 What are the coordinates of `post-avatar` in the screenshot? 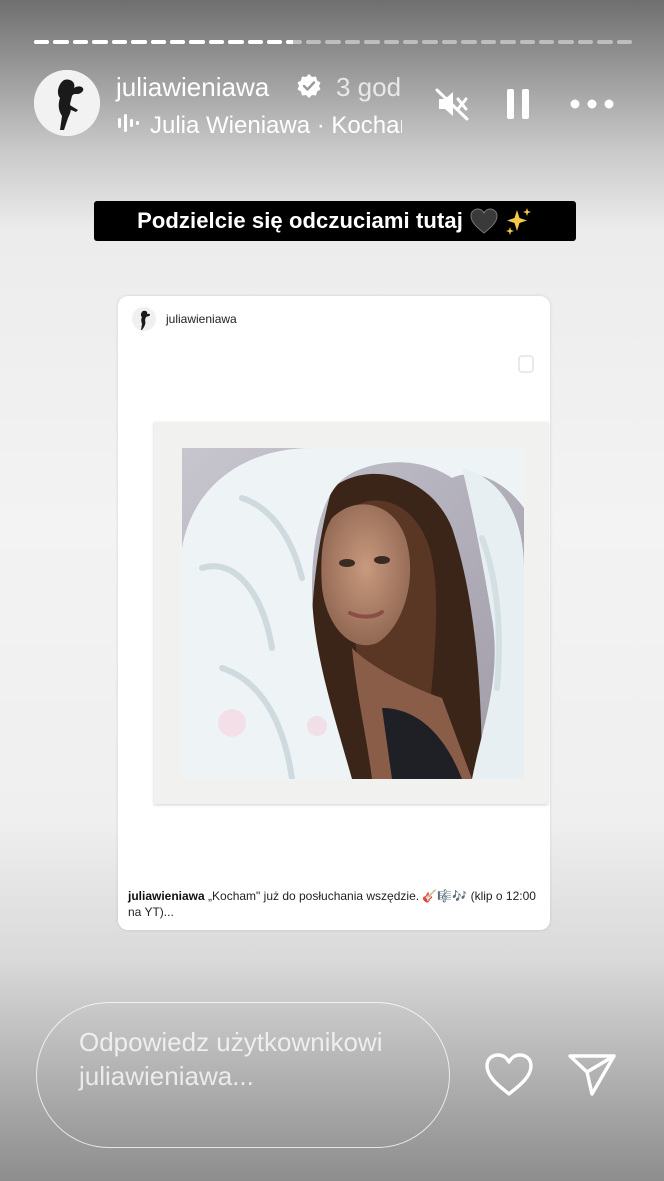 It's located at (144, 319).